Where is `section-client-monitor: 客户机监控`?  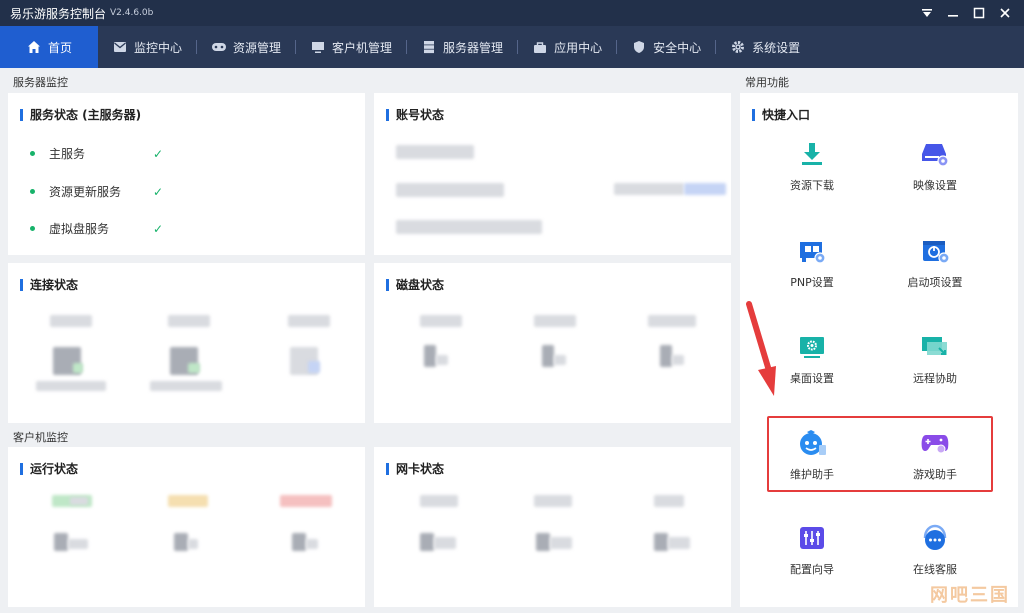
section-client-monitor: 客户机监控 is located at coordinates (40, 437).